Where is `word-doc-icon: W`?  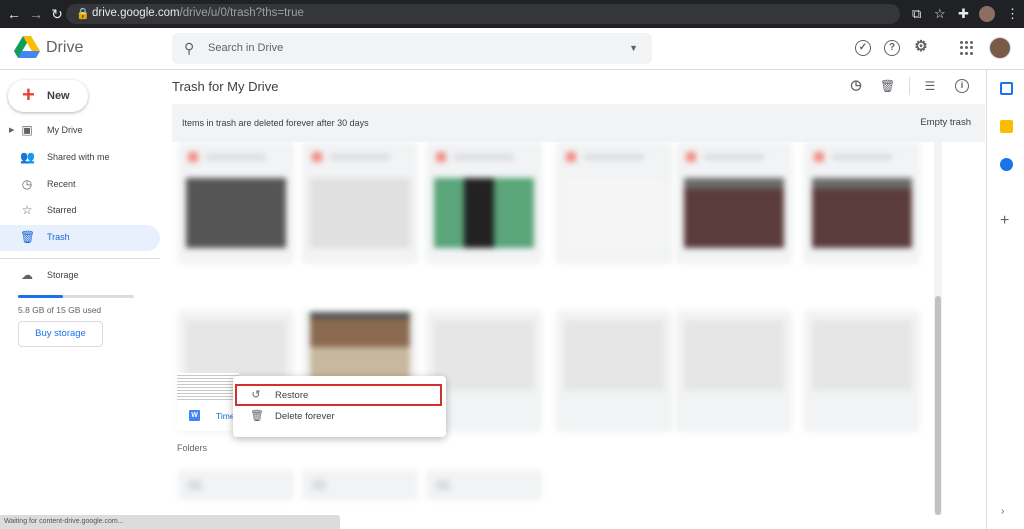 word-doc-icon: W is located at coordinates (194, 415).